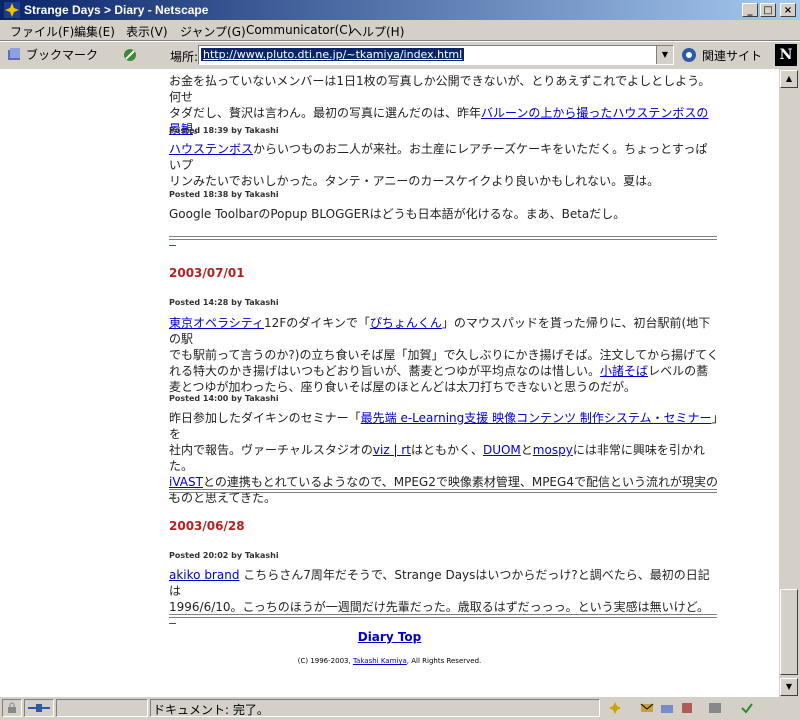  I want to click on minimize-button: _, so click(750, 10).